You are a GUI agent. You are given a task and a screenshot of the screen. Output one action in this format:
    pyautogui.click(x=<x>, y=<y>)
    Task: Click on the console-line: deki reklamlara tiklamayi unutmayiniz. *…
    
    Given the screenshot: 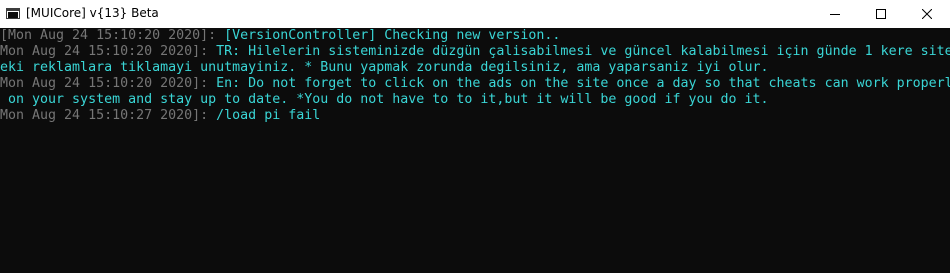 What is the action you would take?
    pyautogui.click(x=384, y=68)
    